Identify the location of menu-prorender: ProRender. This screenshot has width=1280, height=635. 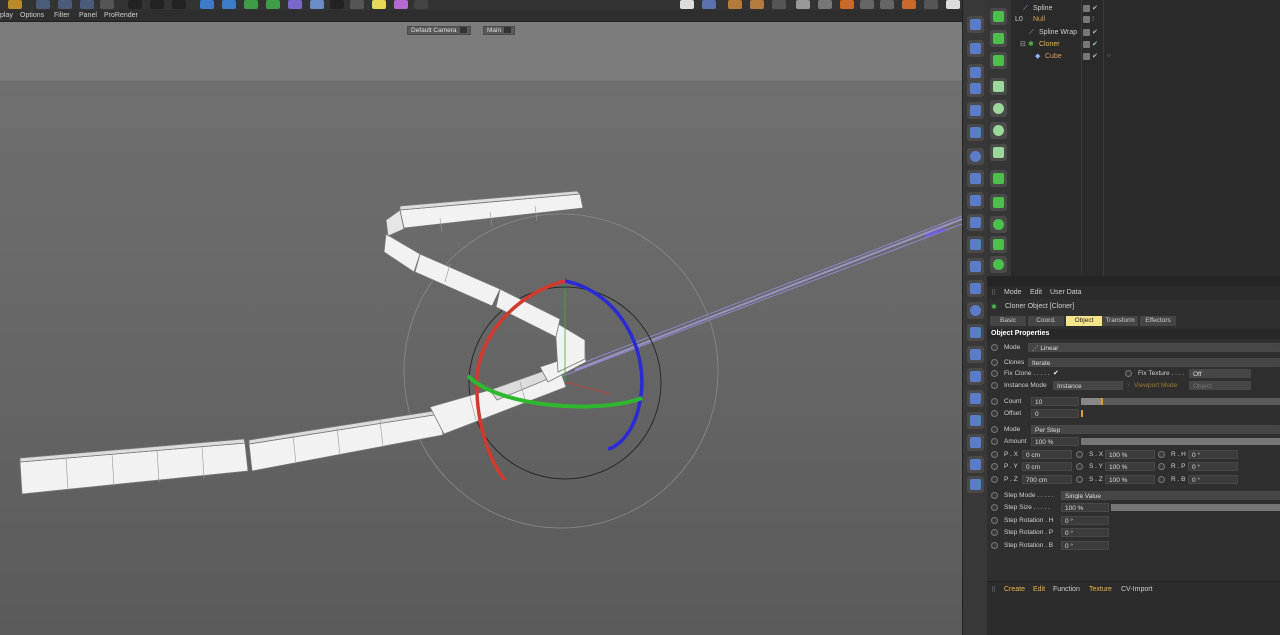
(121, 15).